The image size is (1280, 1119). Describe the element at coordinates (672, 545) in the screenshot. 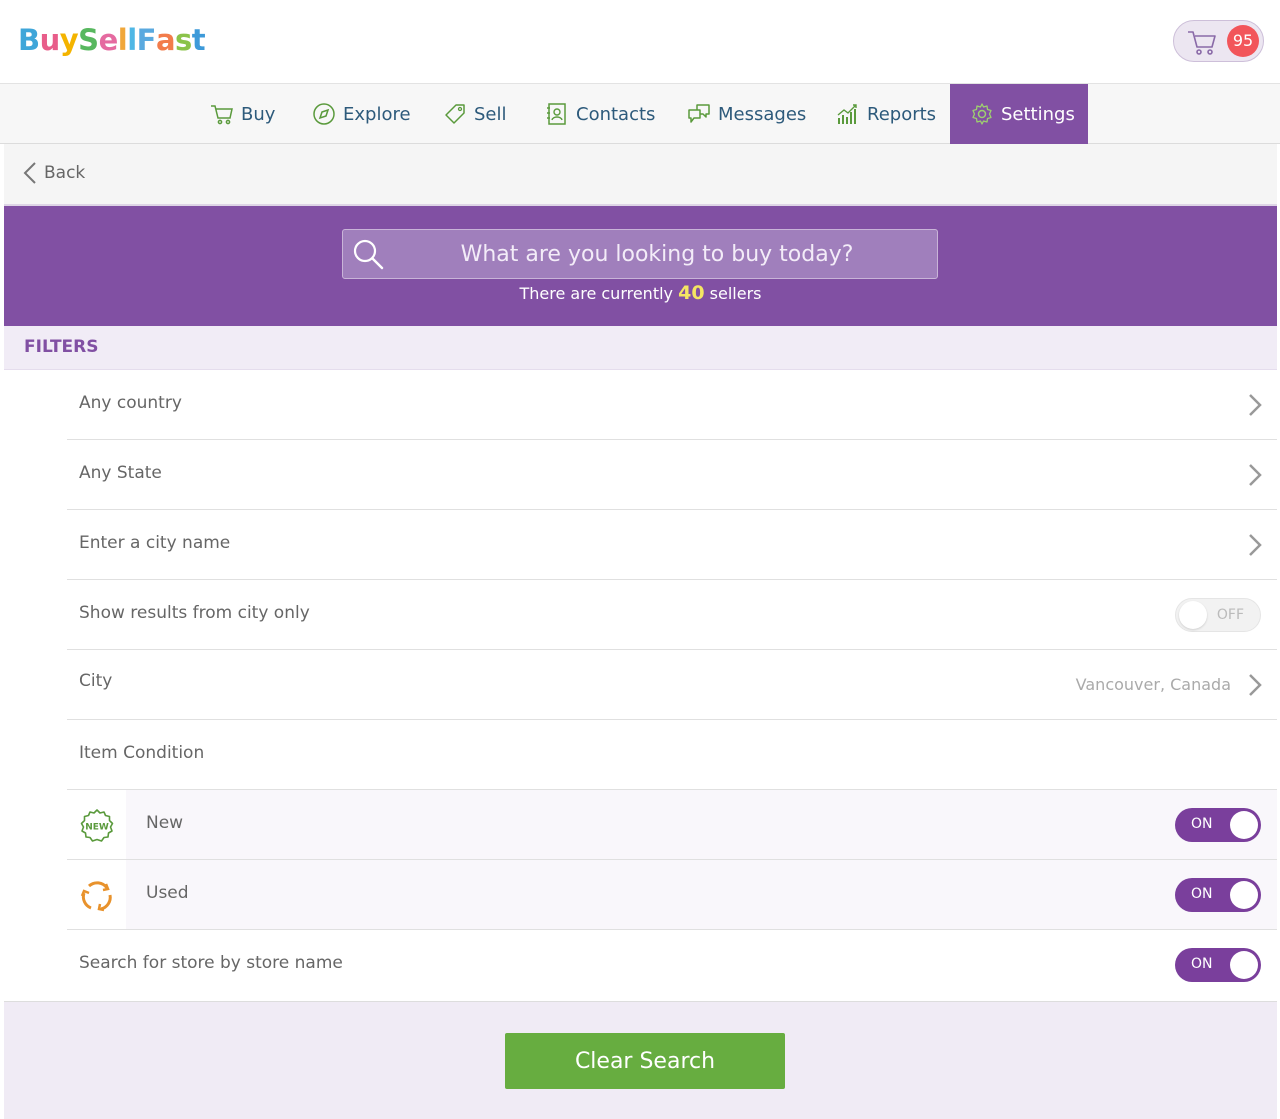

I see `city-input-row: Enter a city name` at that location.